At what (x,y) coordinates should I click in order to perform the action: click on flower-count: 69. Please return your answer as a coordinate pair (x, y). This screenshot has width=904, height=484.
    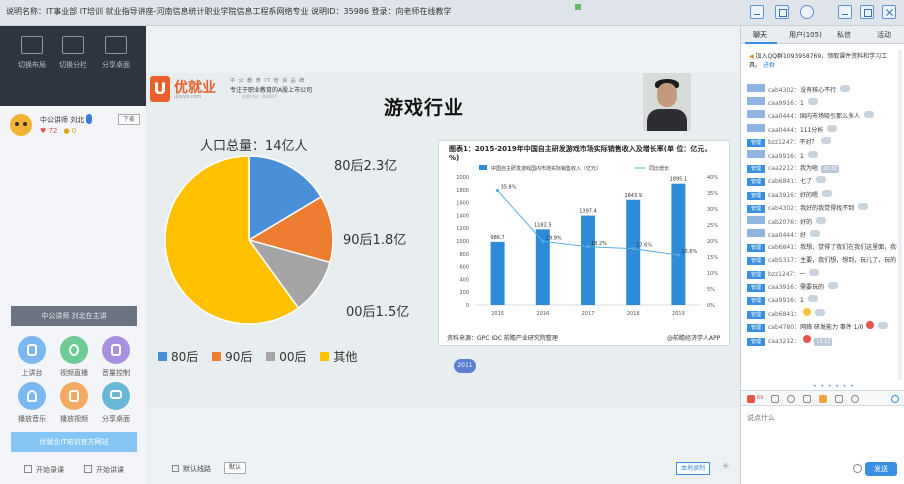
    Looking at the image, I should click on (760, 398).